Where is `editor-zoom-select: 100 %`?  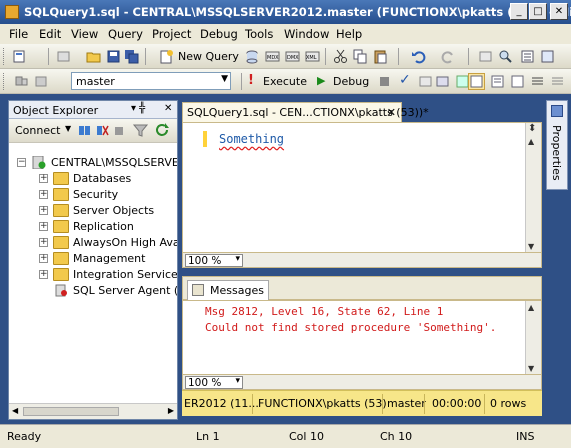
editor-zoom-select: 100 % is located at coordinates (214, 260).